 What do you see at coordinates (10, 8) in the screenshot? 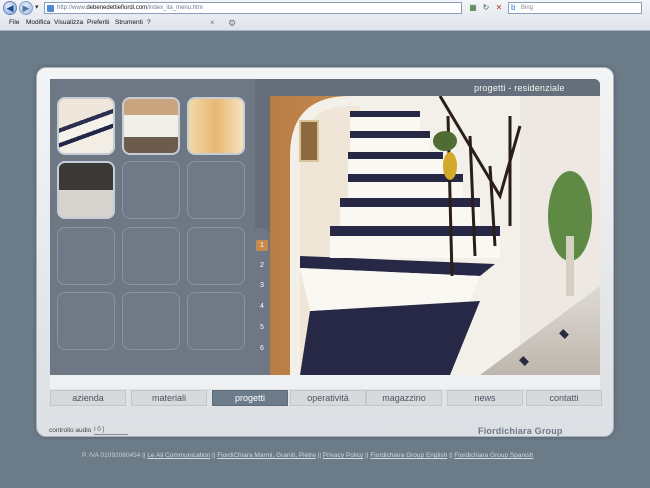
I see `back-button: ◀` at bounding box center [10, 8].